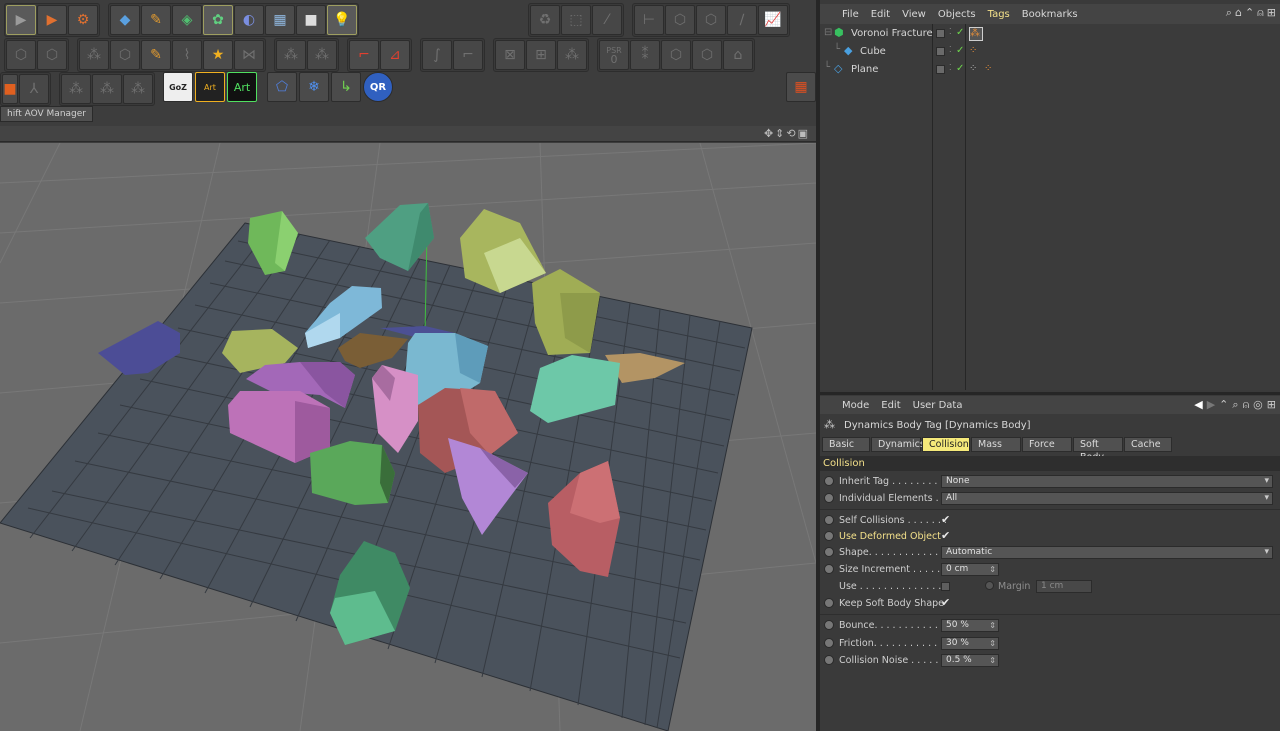 The height and width of the screenshot is (731, 1280). I want to click on brush-icon: ⁄, so click(607, 20).